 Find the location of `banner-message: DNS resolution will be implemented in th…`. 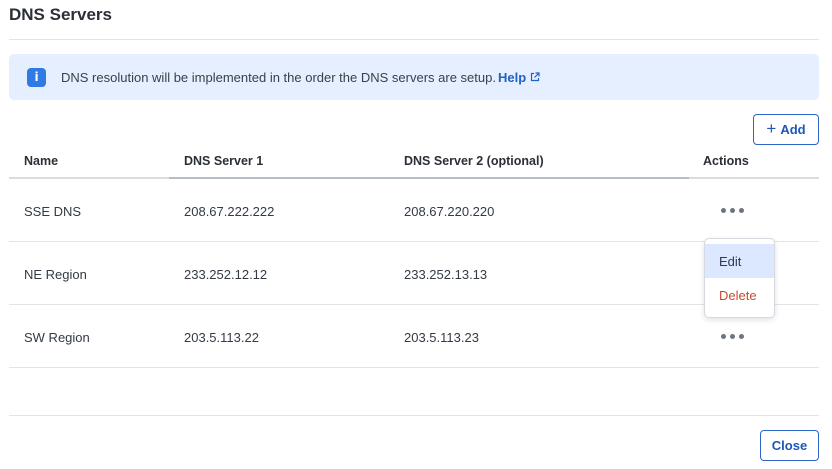

banner-message: DNS resolution will be implemented in th… is located at coordinates (278, 77).